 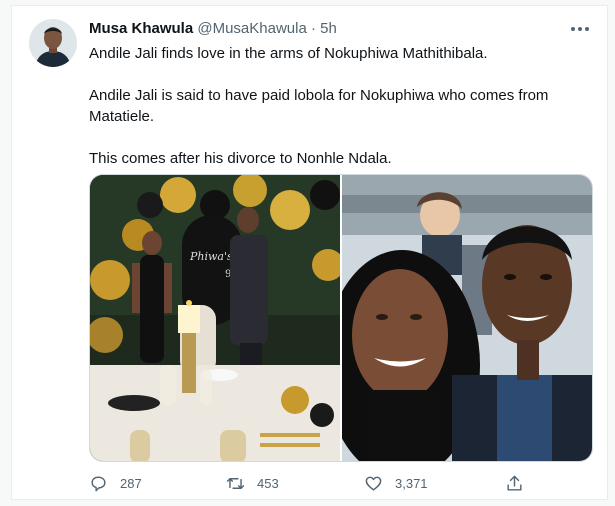 What do you see at coordinates (251, 28) in the screenshot?
I see `author-handle: @MusaKhawula` at bounding box center [251, 28].